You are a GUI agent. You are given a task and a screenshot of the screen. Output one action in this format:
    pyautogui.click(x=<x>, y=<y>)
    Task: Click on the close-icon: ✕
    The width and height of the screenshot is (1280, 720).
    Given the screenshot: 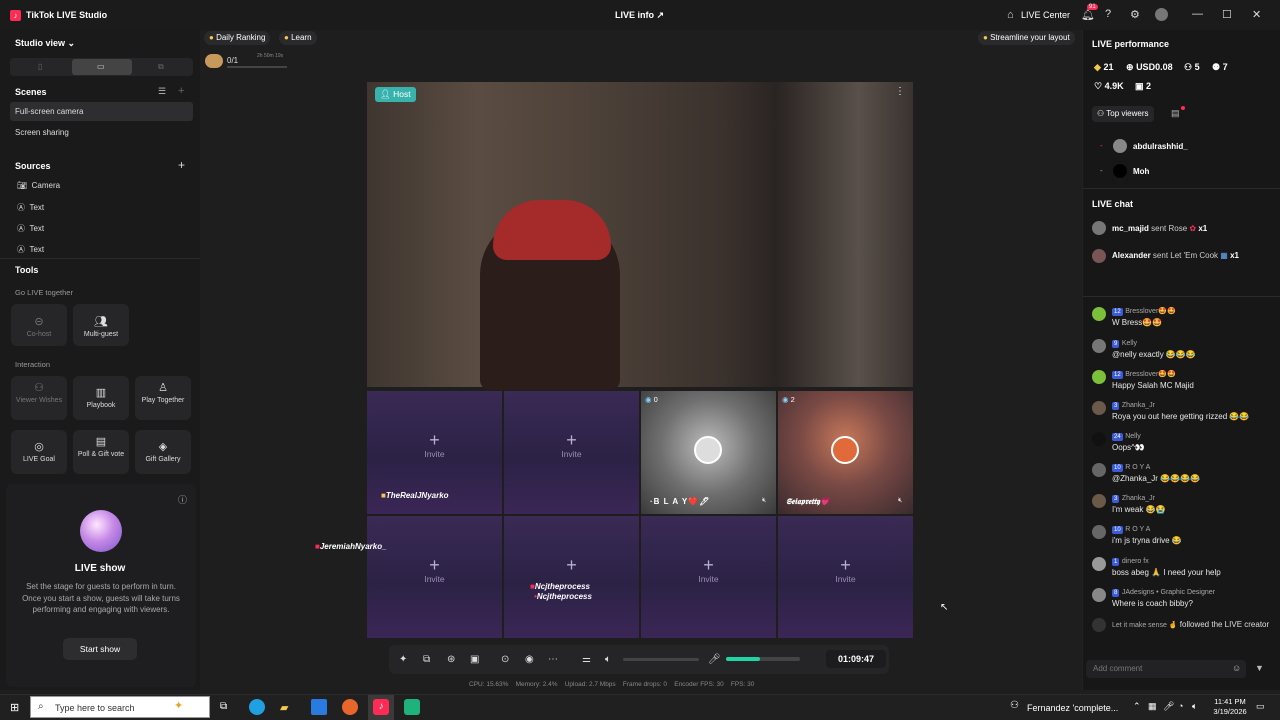 What is the action you would take?
    pyautogui.click(x=1256, y=14)
    